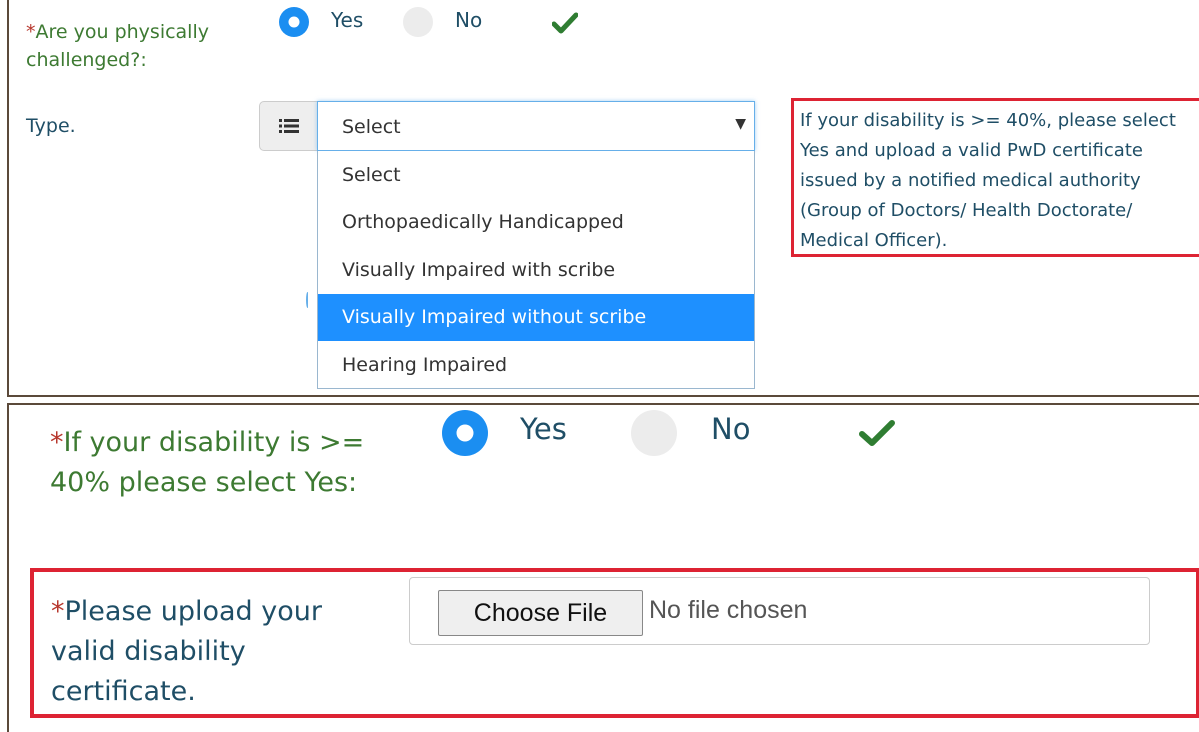  What do you see at coordinates (536, 365) in the screenshot?
I see `dropdown-option: Hearing Impaired` at bounding box center [536, 365].